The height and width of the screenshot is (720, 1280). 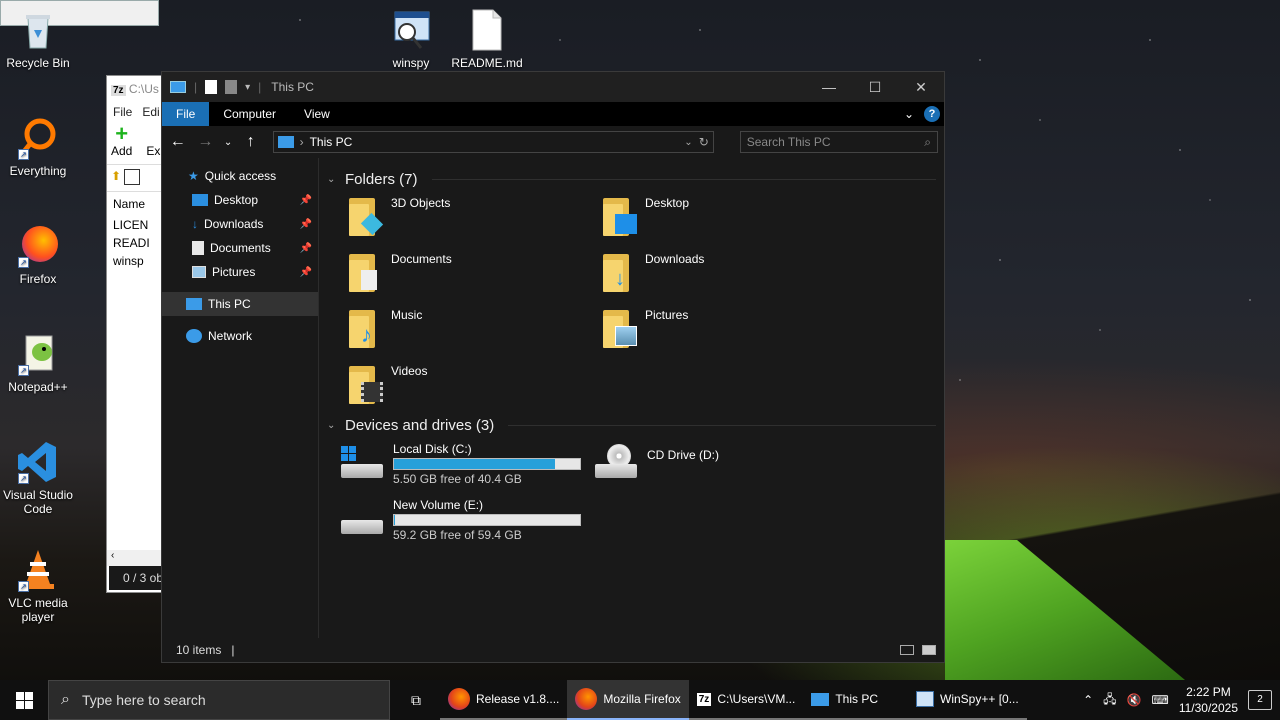 I want to click on desktop-icon-vscode: ↗ Visual Studio Code, so click(x=38, y=478).